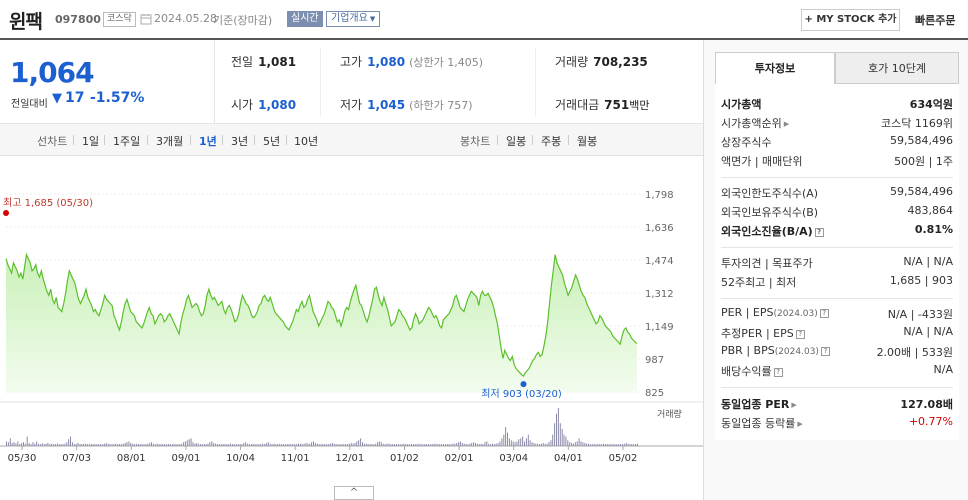  What do you see at coordinates (837, 123) in the screenshot?
I see `market-cap-rank-row: 시가총액순위 ▶ 코스닥 1169위` at bounding box center [837, 123].